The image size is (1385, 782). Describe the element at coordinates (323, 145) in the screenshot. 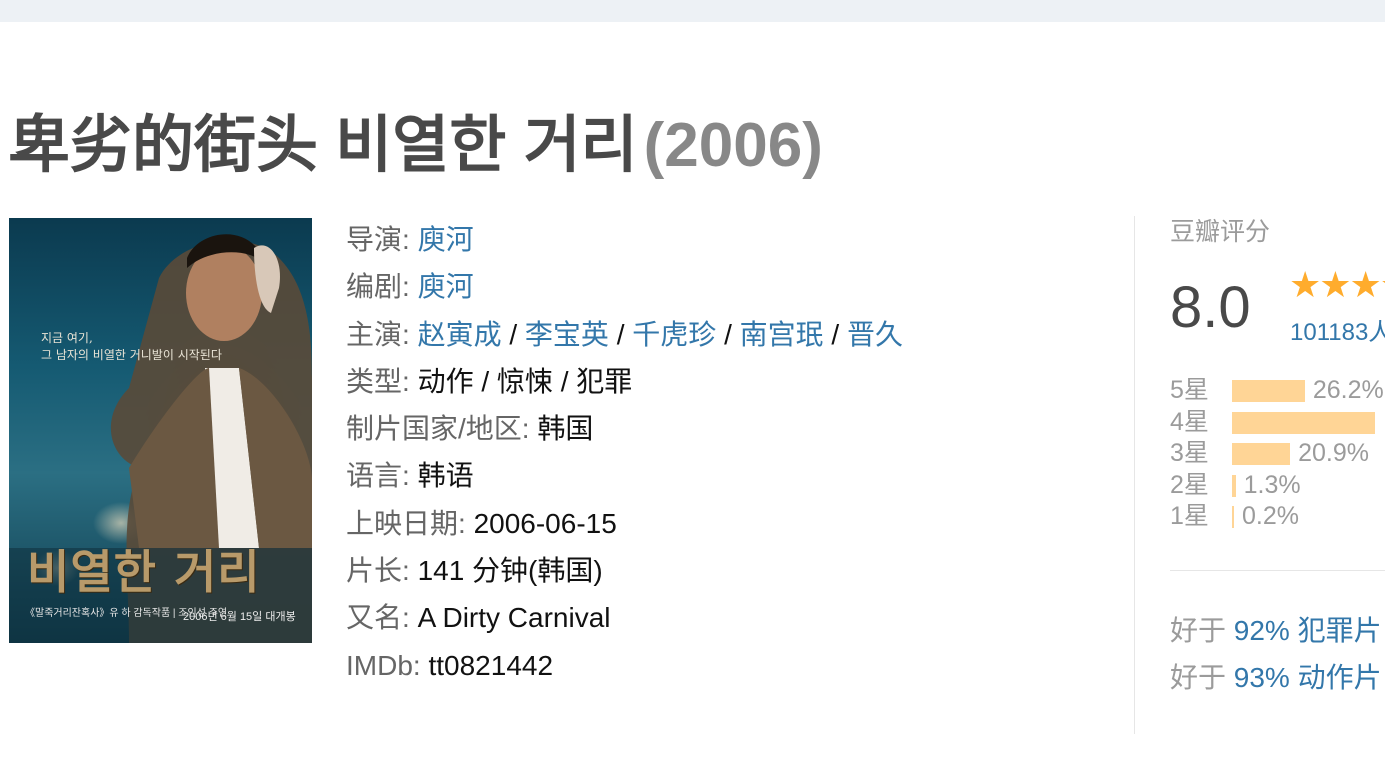

I see `movie-title: 卑劣的街头 비열한 거리` at that location.